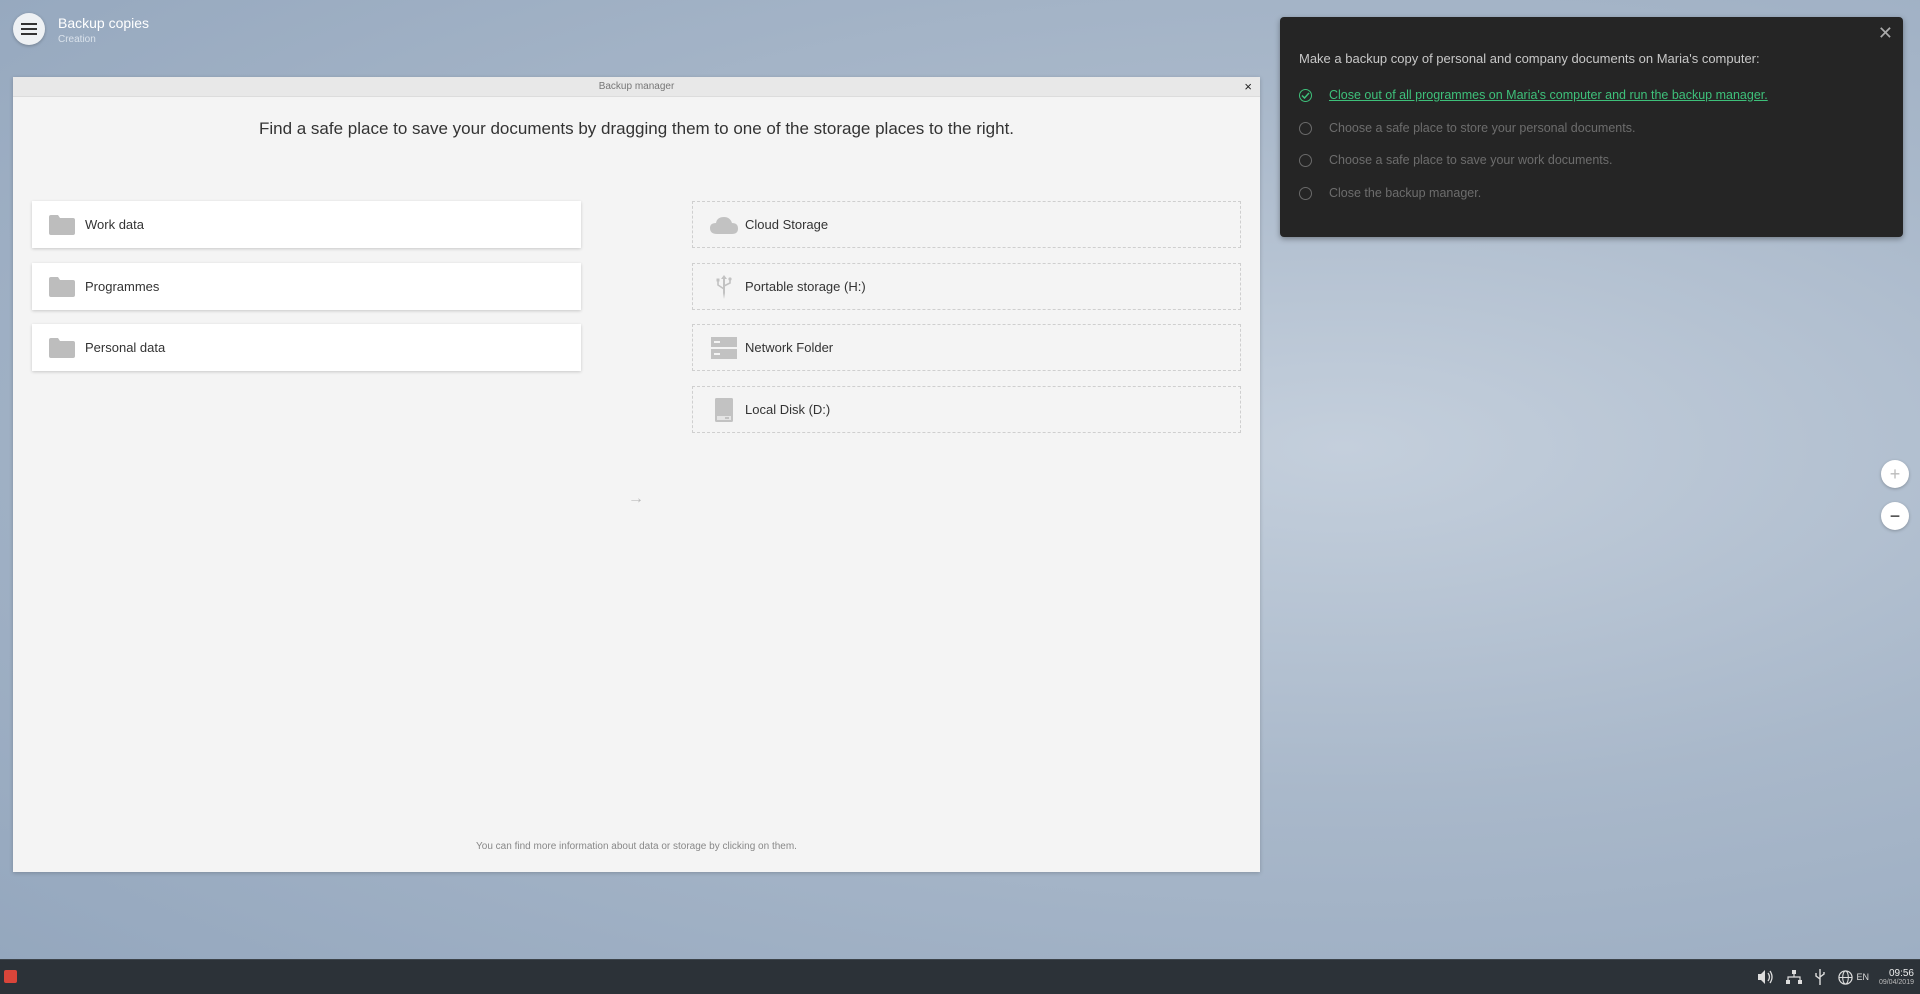 The width and height of the screenshot is (1920, 994). What do you see at coordinates (960, 976) in the screenshot?
I see `taskbar: EN 09:56 09/04/2019` at bounding box center [960, 976].